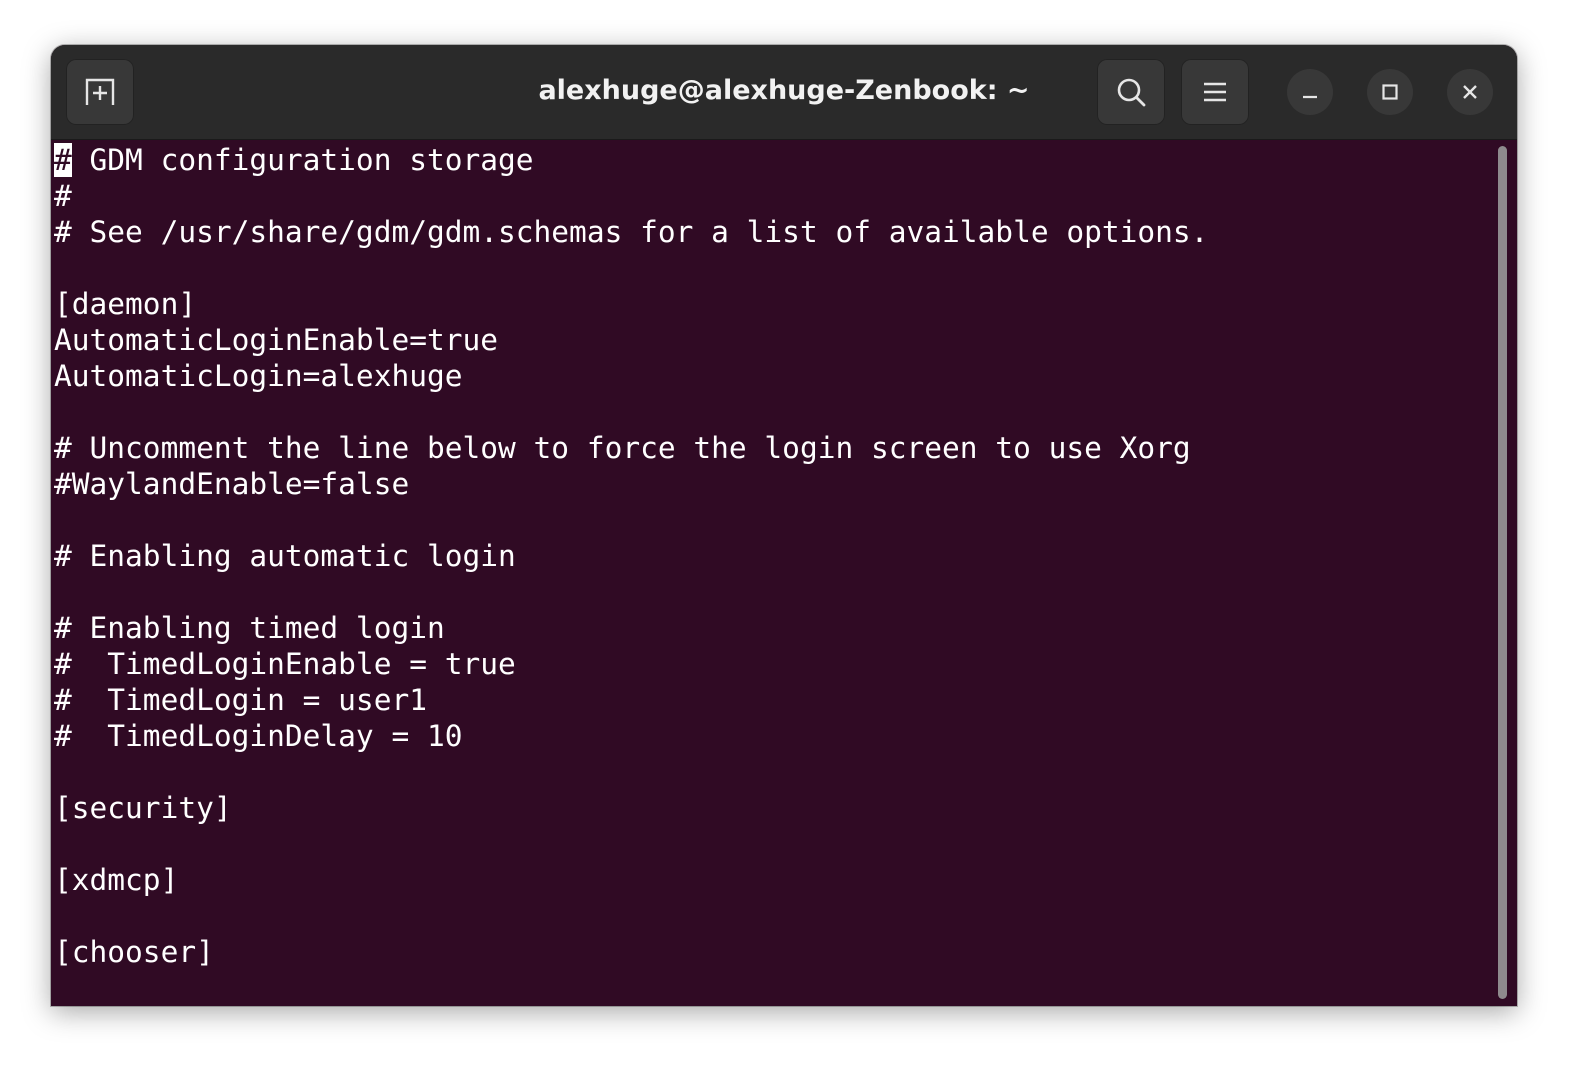  I want to click on minimize-button, so click(1310, 92).